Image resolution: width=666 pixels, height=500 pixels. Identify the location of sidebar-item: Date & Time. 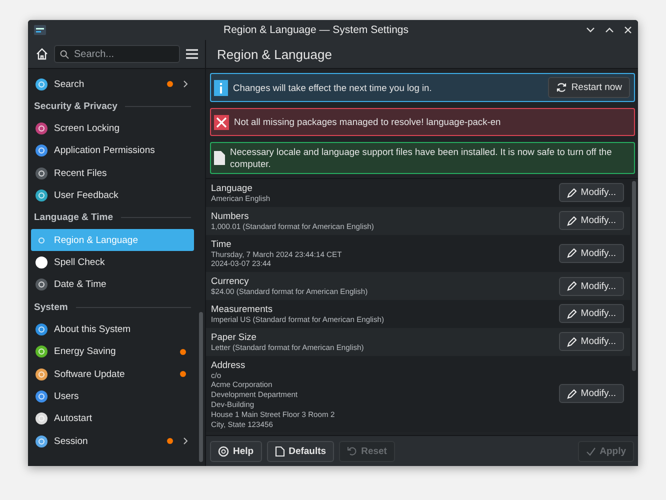
(112, 285).